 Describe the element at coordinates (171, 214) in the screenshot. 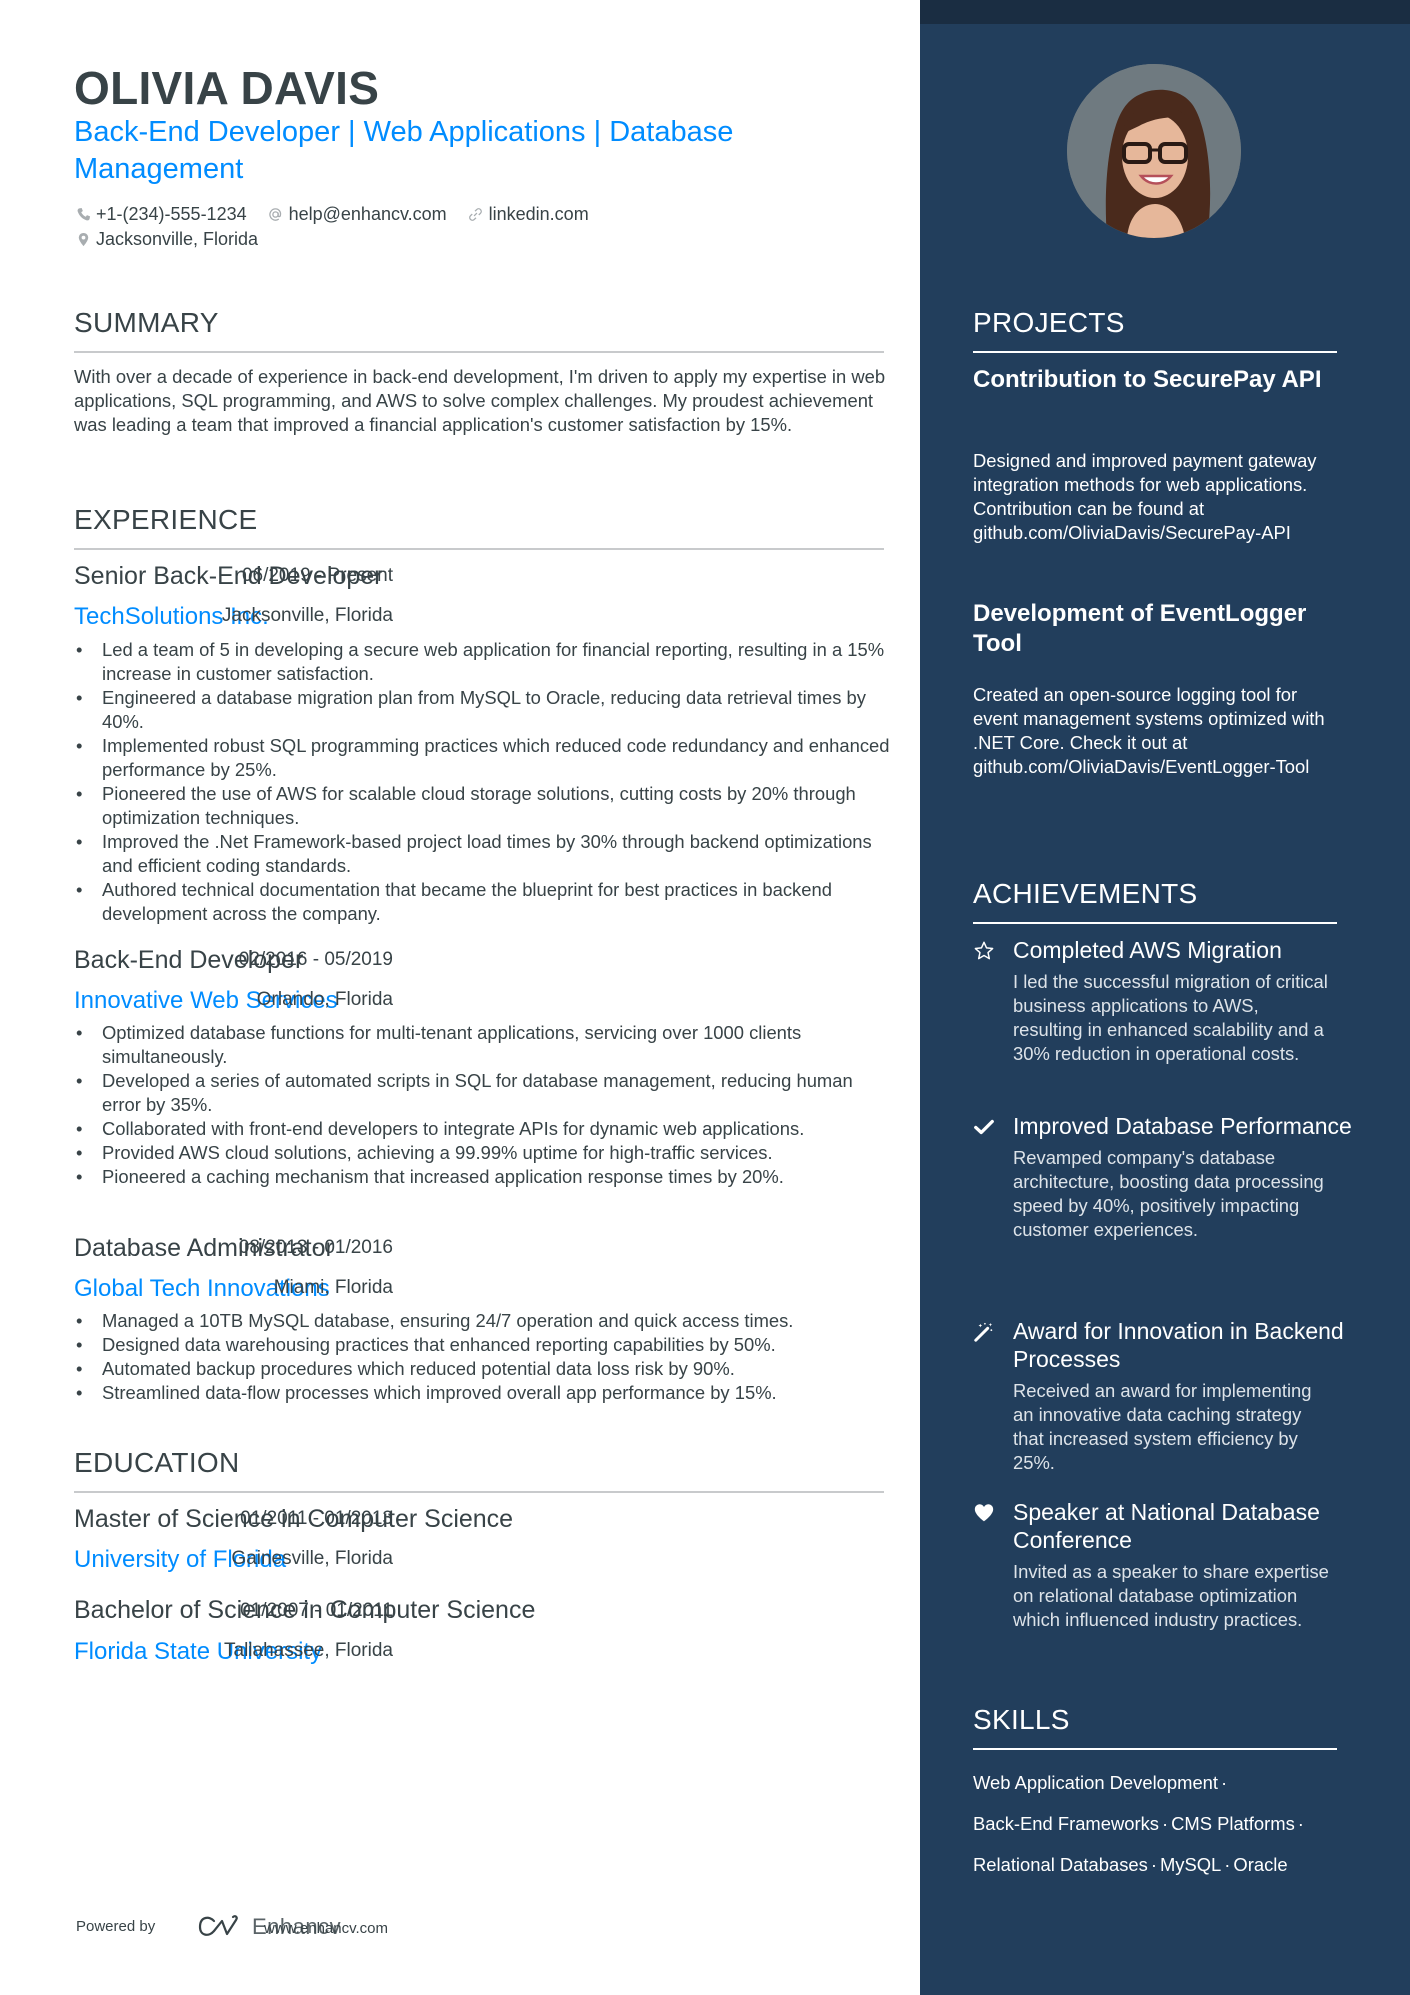

I see `phone-text: +1-(234)-555-1234` at that location.